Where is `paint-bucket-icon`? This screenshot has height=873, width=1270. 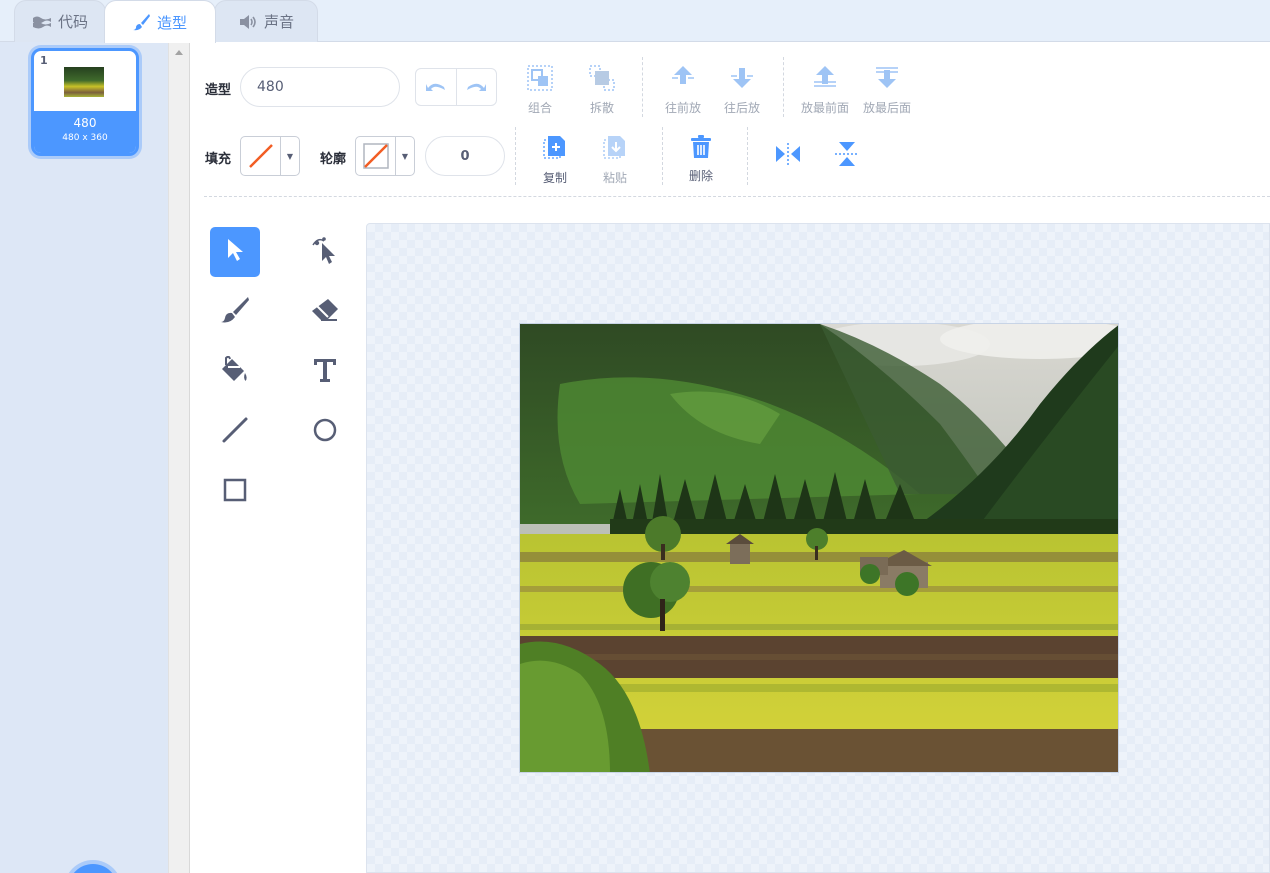 paint-bucket-icon is located at coordinates (235, 371).